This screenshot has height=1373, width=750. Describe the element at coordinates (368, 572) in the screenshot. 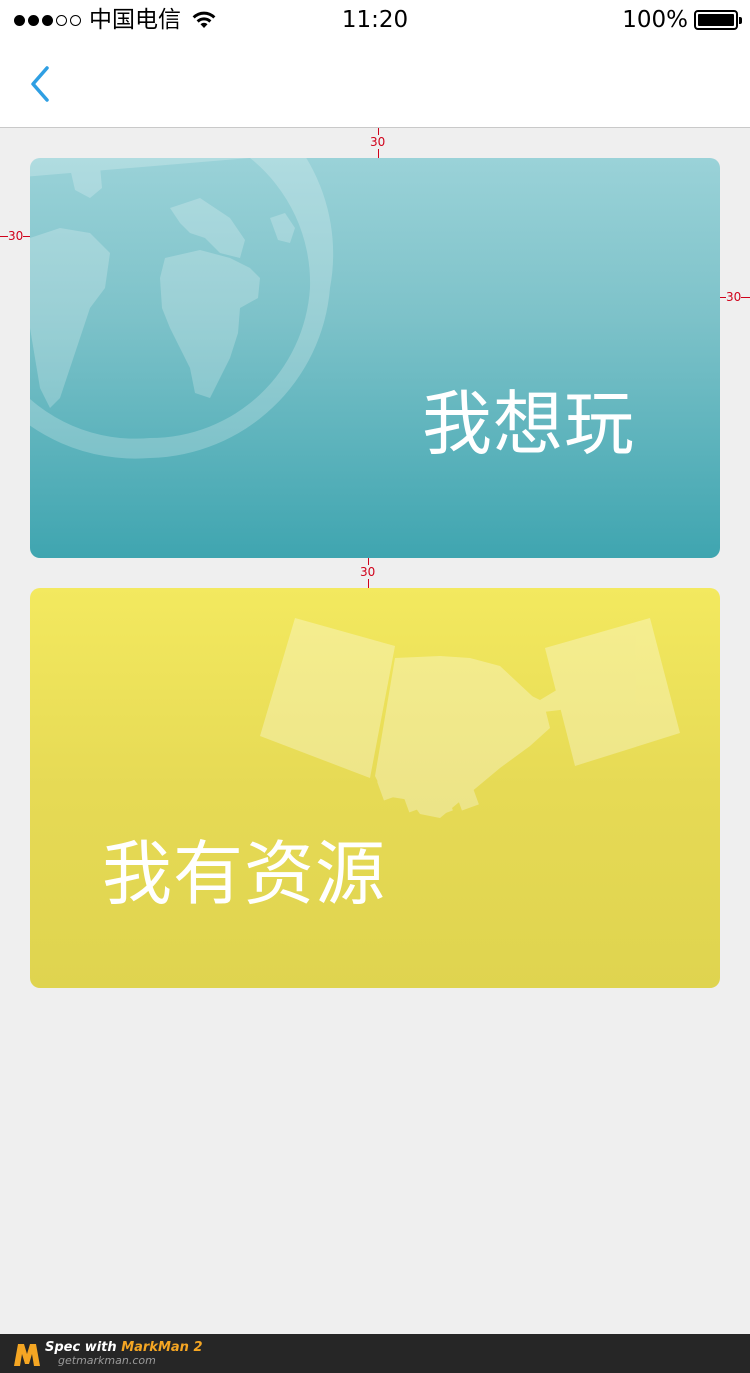

I see `spec-gap-between: 30` at that location.